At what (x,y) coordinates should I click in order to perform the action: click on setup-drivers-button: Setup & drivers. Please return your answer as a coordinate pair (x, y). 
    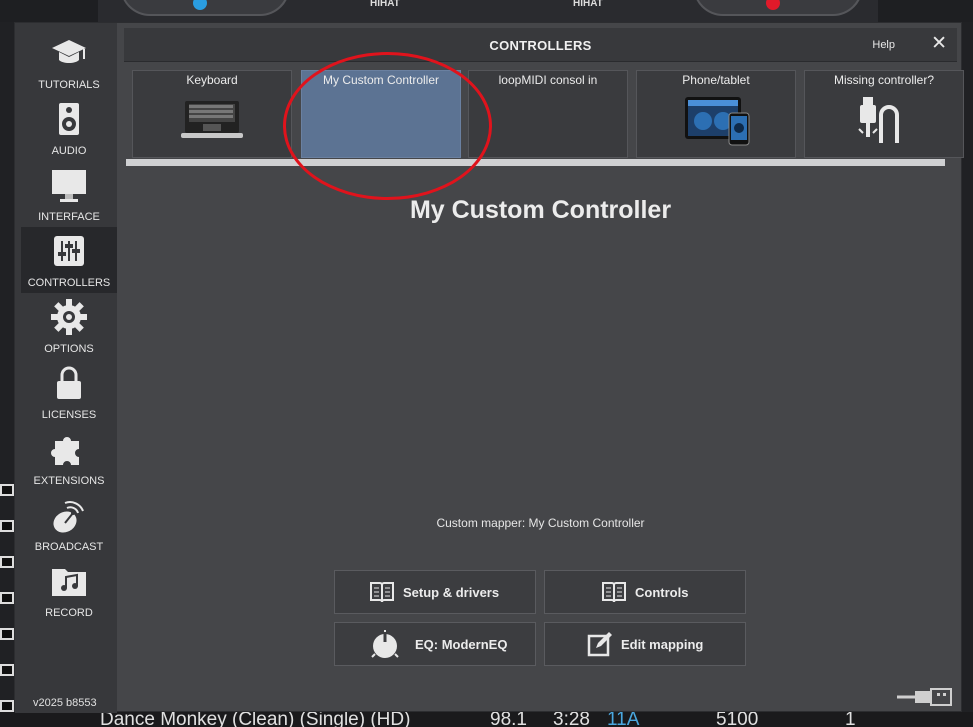
    Looking at the image, I should click on (435, 592).